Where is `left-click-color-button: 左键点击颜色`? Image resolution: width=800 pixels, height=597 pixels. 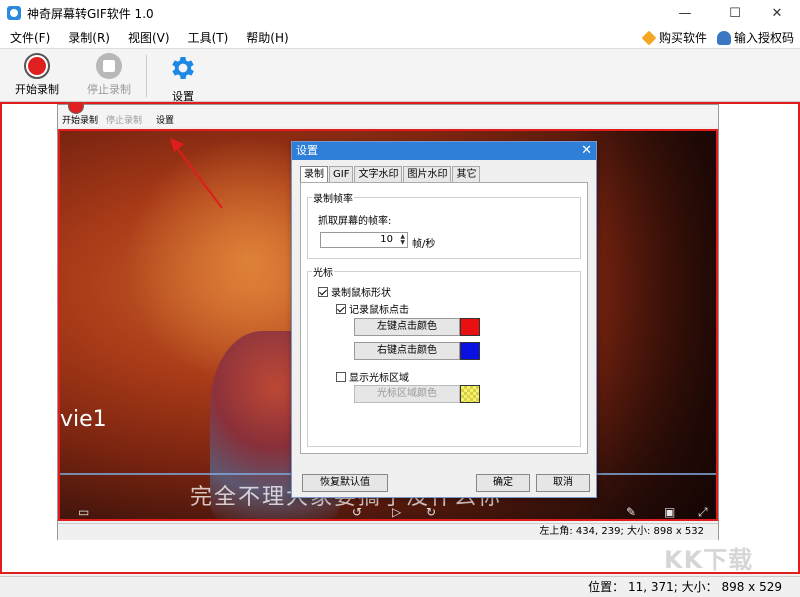
left-click-color-button: 左键点击颜色 is located at coordinates (407, 327).